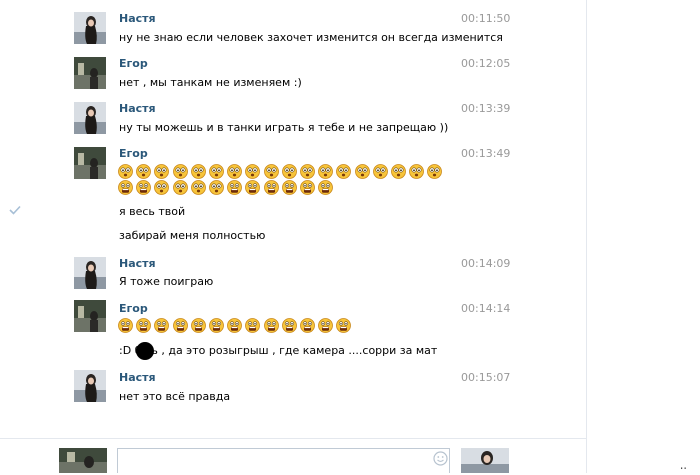 The height and width of the screenshot is (475, 700). What do you see at coordinates (486, 153) in the screenshot?
I see `message-time: 00:13:49` at bounding box center [486, 153].